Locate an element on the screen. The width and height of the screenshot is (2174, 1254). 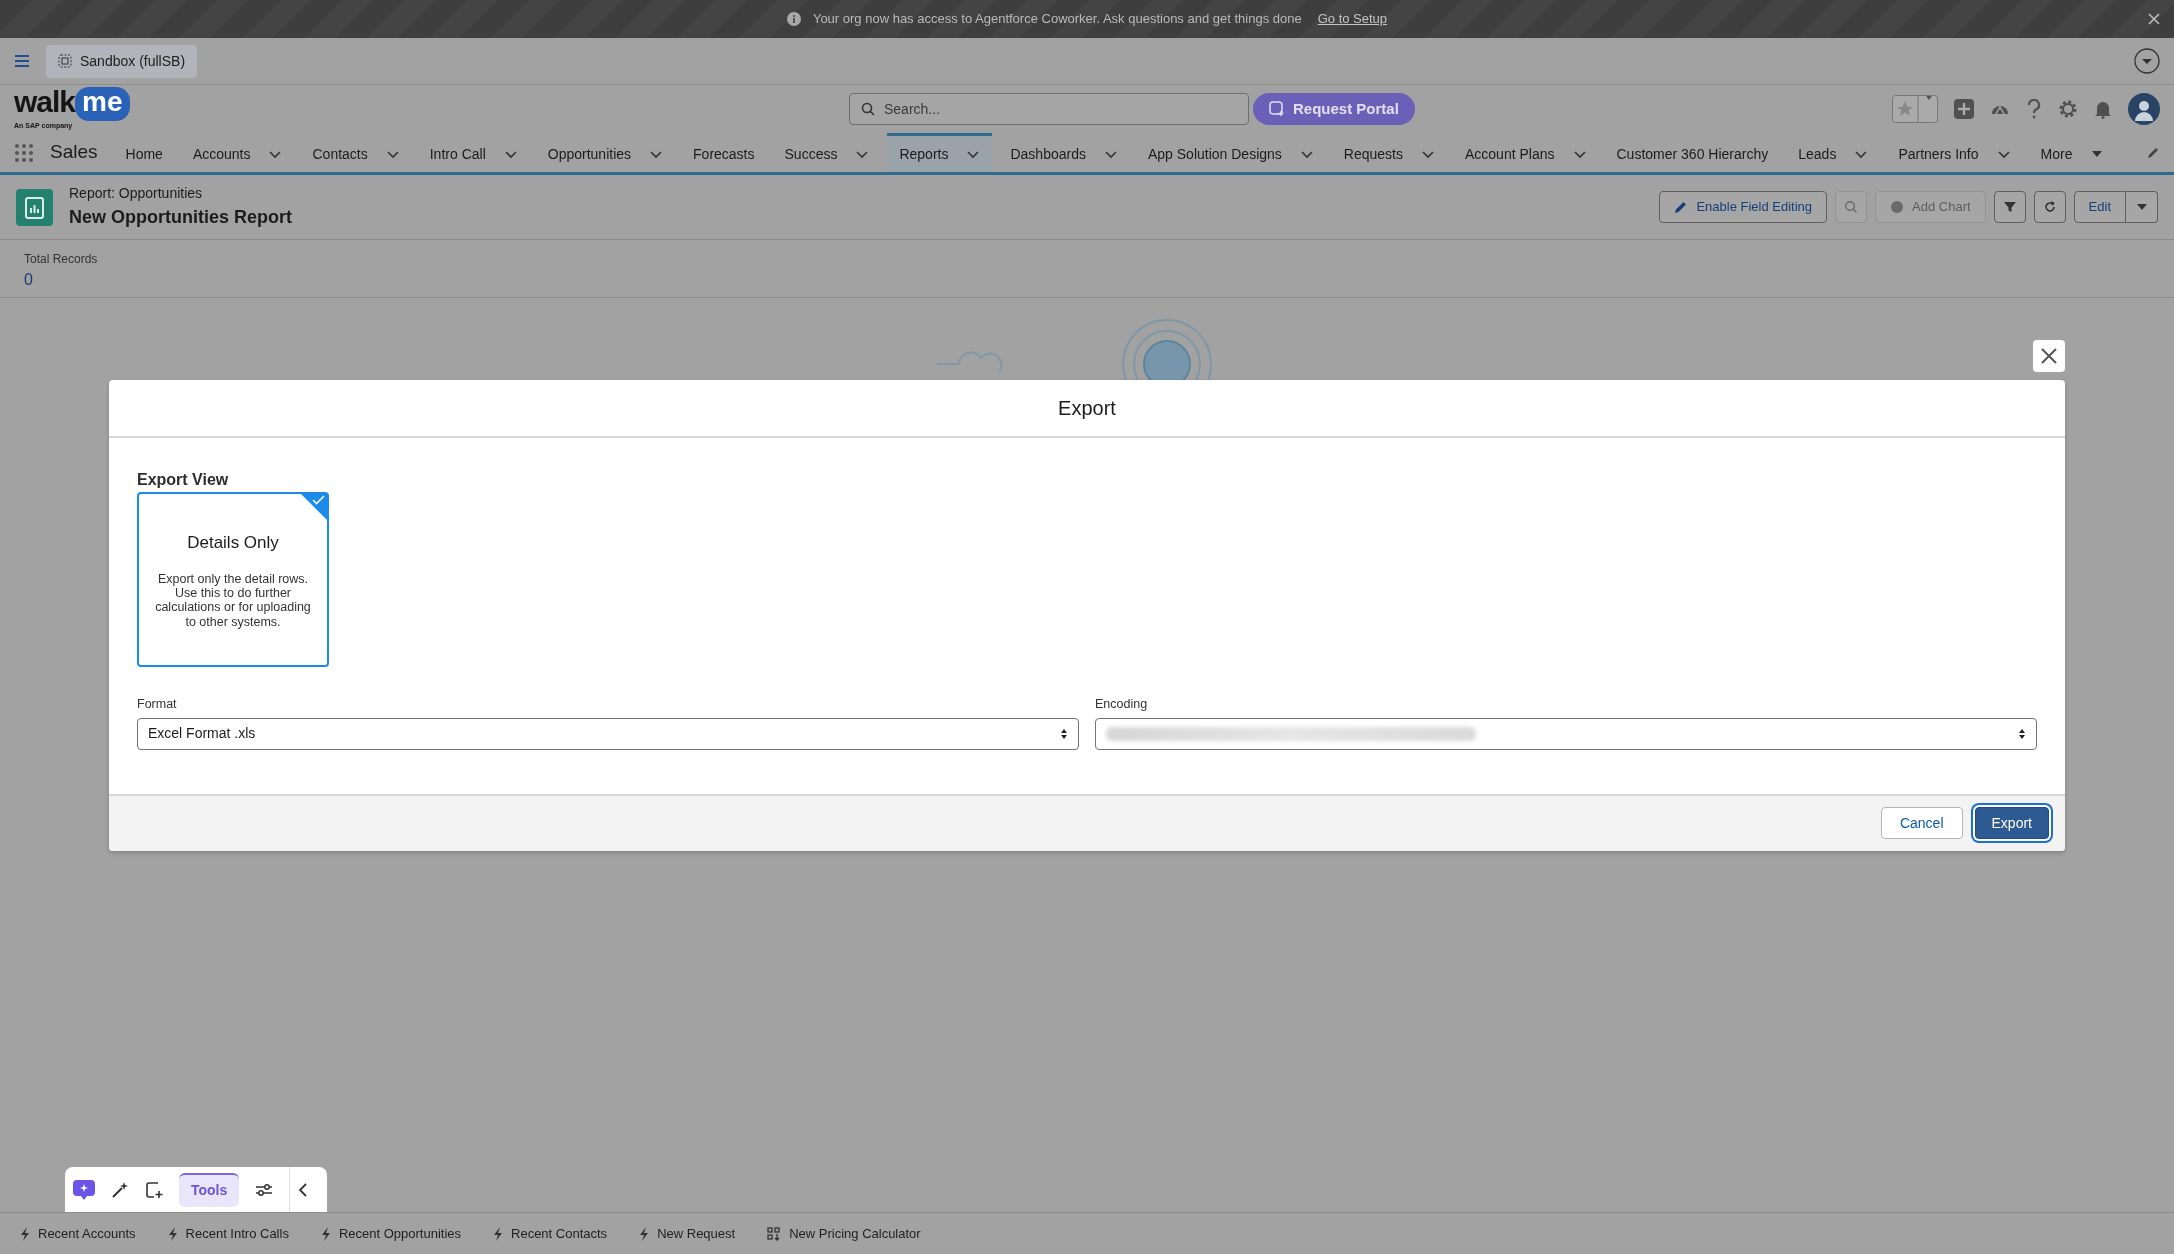
nav-tab: Dashboards is located at coordinates (1064, 152).